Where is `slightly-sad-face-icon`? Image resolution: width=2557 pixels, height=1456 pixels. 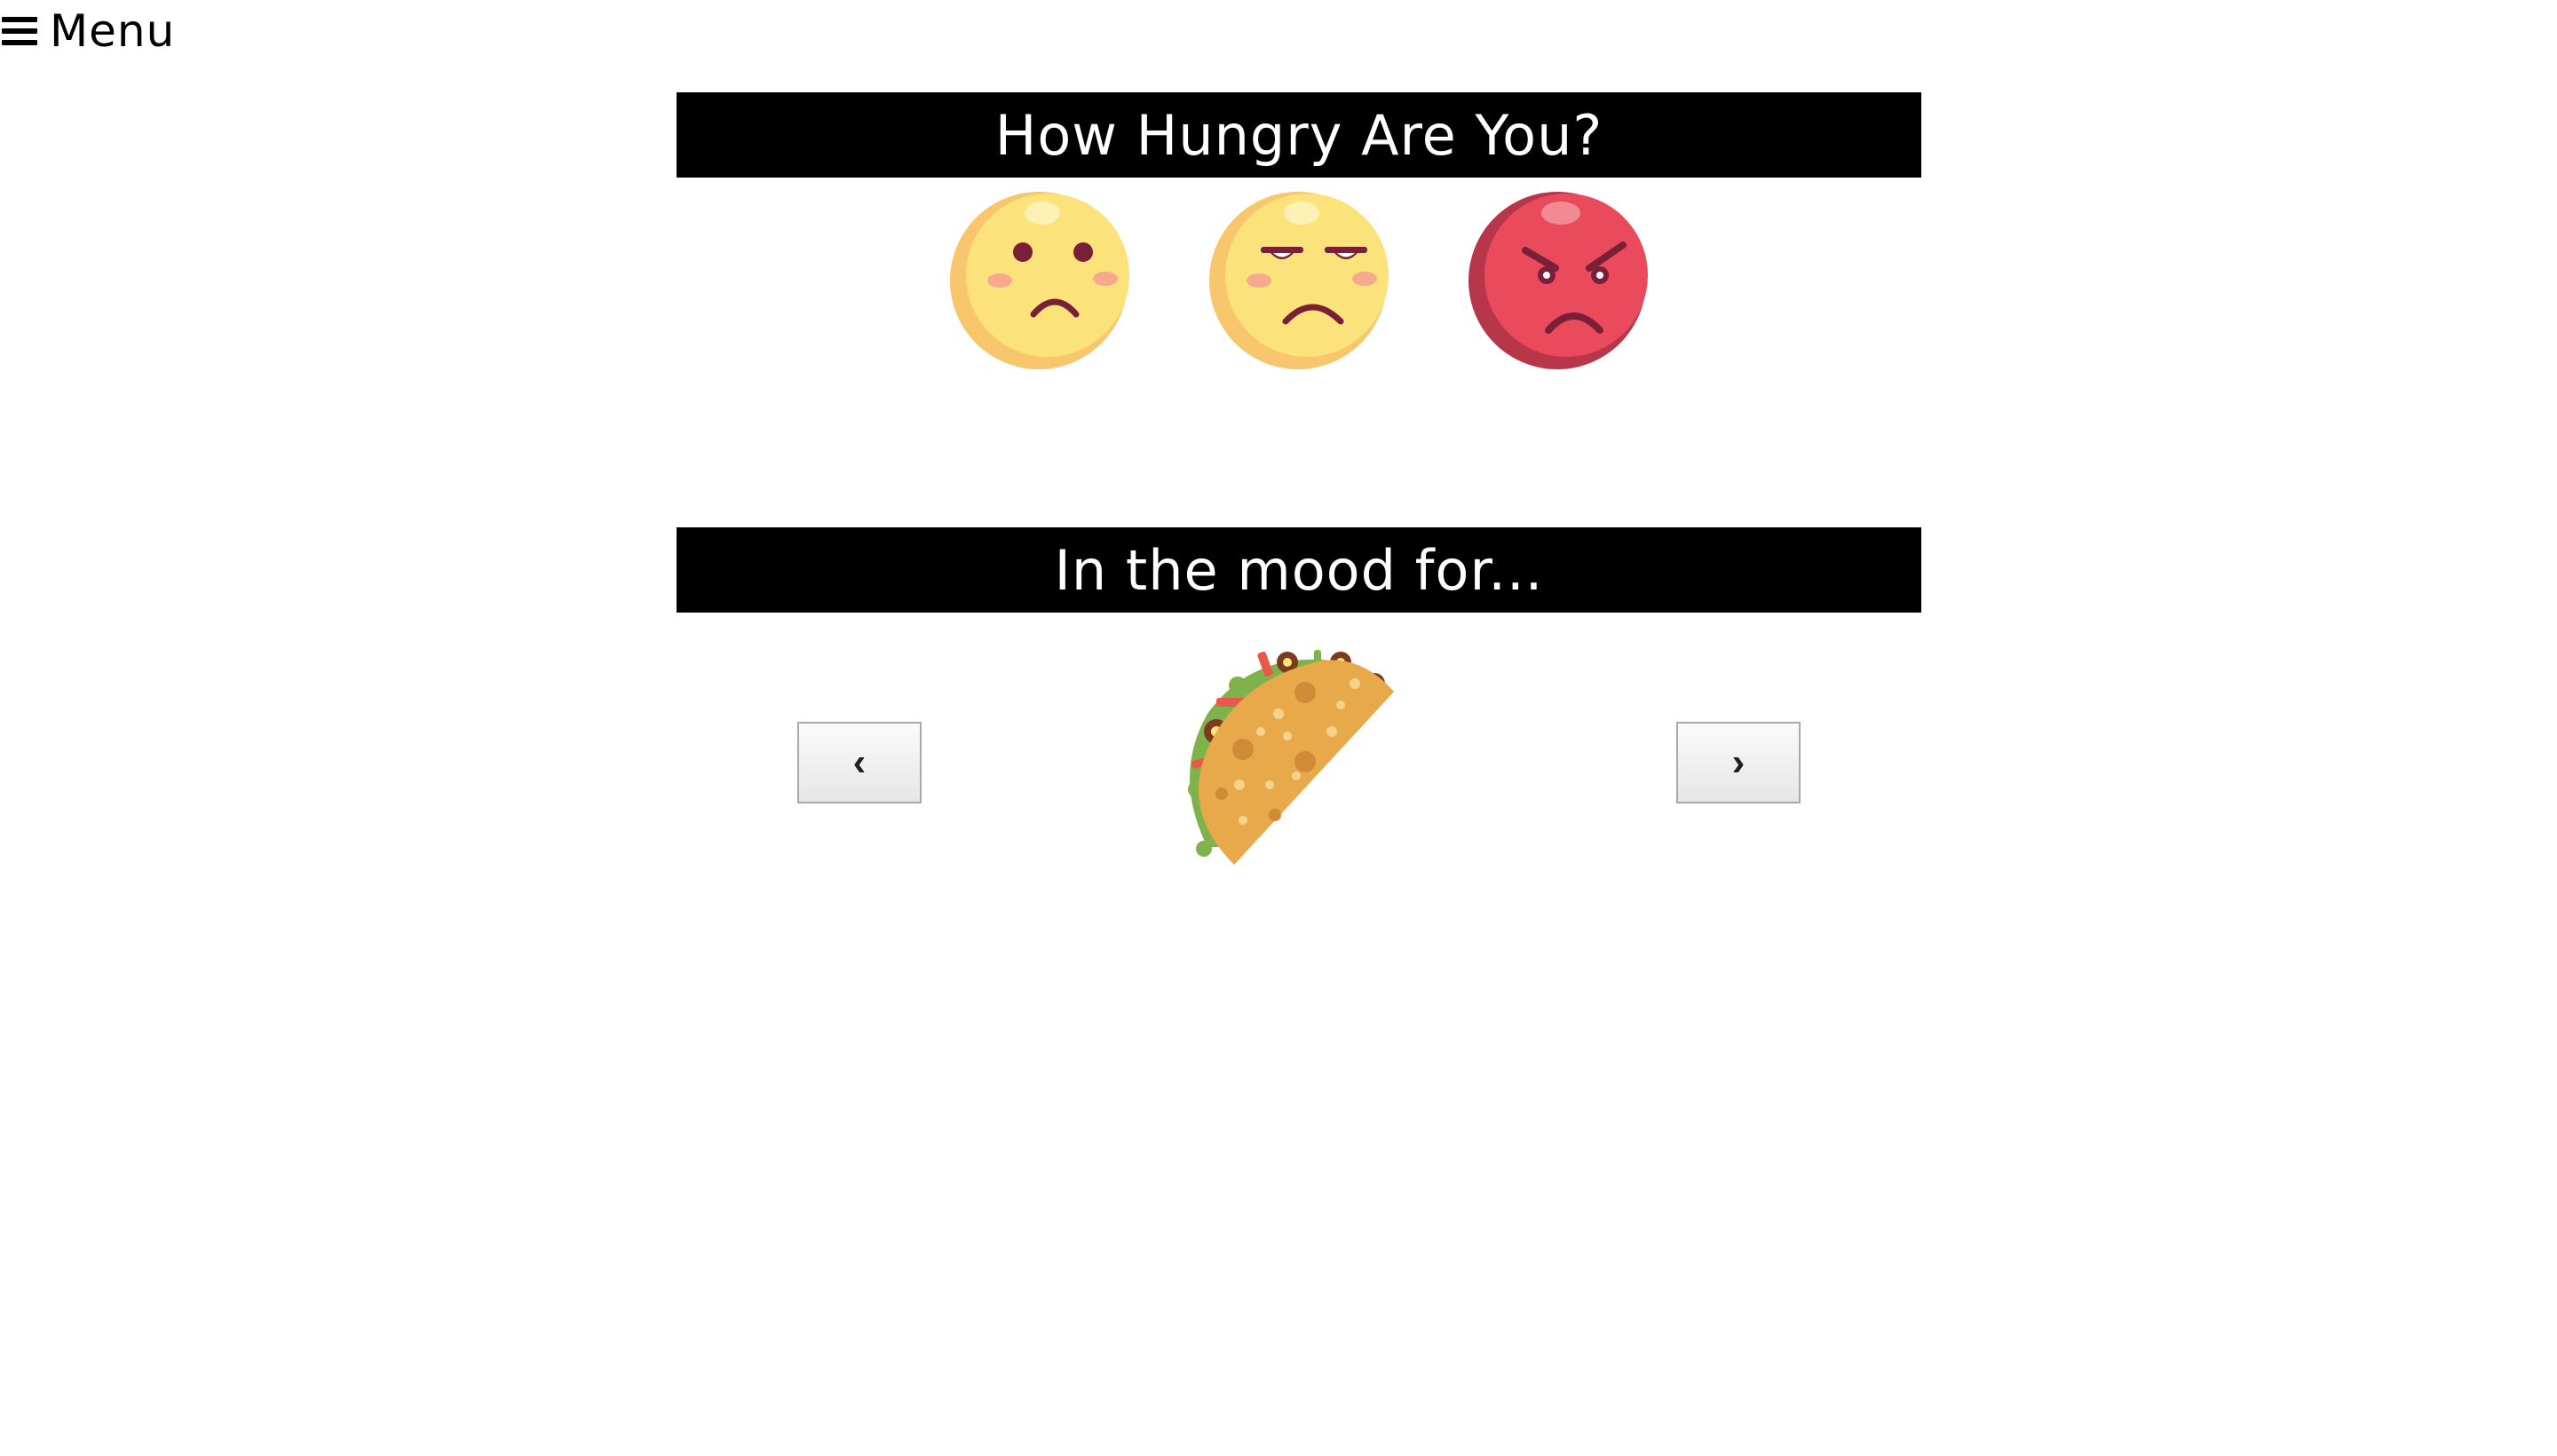
slightly-sad-face-icon is located at coordinates (1039, 280).